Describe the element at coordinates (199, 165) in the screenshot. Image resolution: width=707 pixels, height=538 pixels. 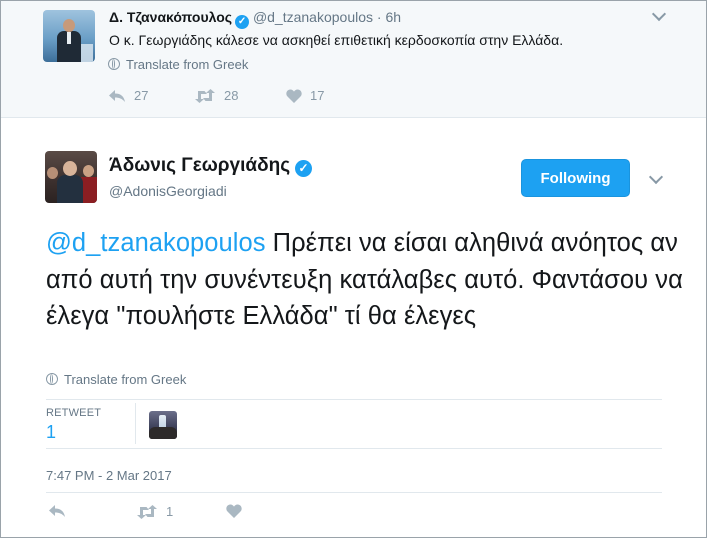
I see `main-author-name: Άδωνις Γεωργιάδης` at that location.